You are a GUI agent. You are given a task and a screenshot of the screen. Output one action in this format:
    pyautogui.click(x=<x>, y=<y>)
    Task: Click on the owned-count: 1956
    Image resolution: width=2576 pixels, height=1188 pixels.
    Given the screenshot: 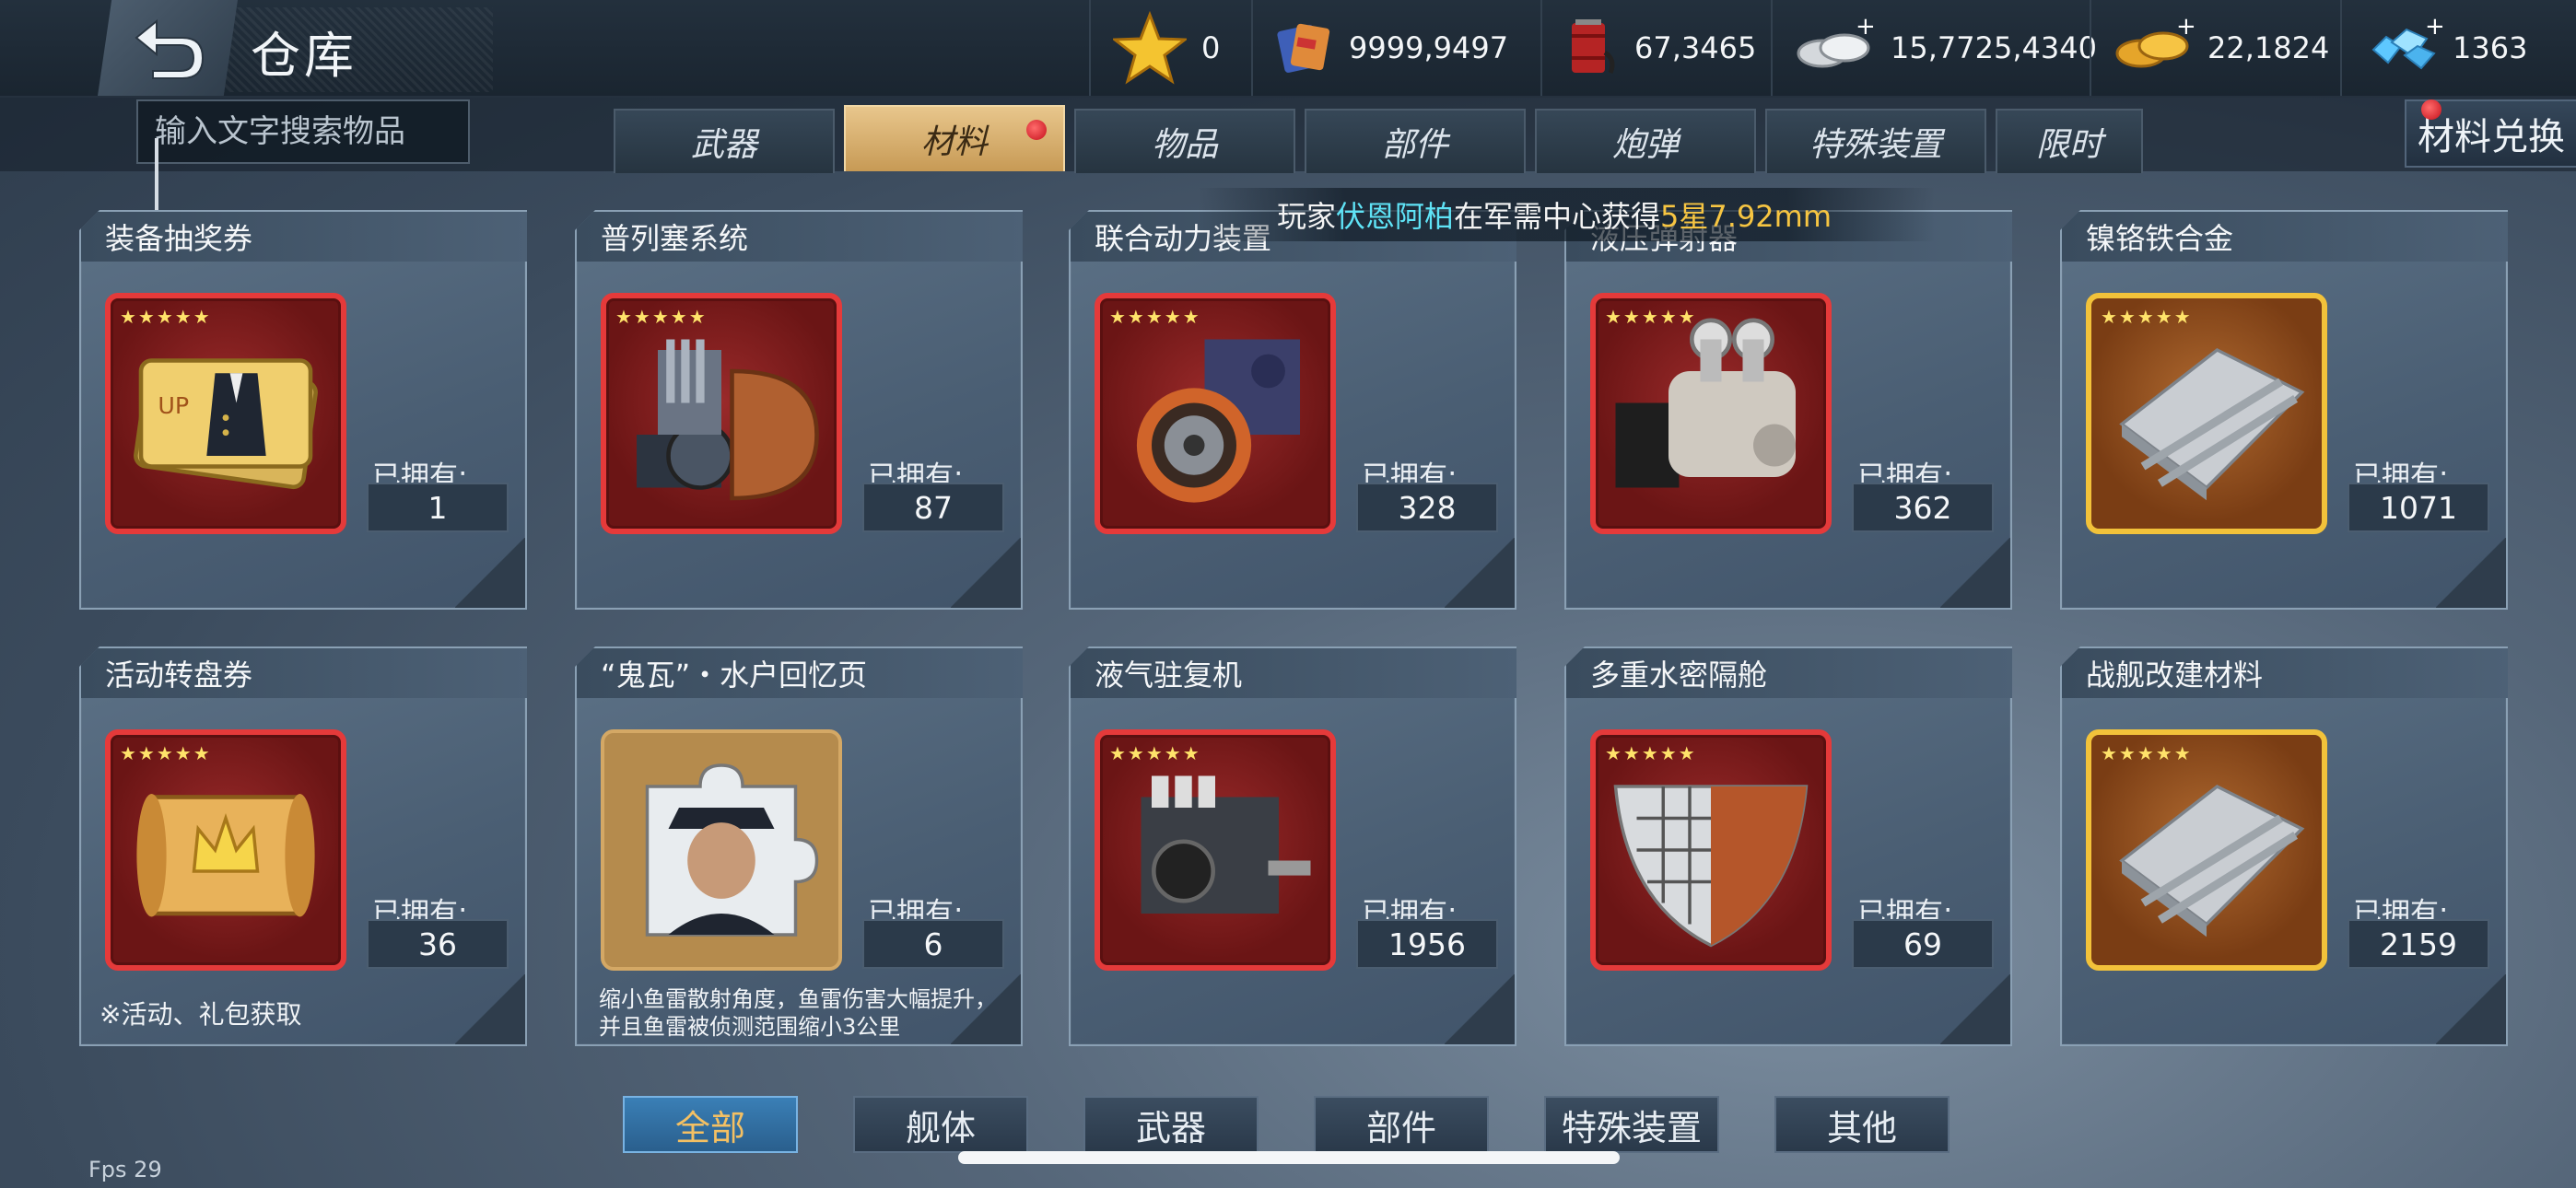 What is the action you would take?
    pyautogui.click(x=1427, y=944)
    